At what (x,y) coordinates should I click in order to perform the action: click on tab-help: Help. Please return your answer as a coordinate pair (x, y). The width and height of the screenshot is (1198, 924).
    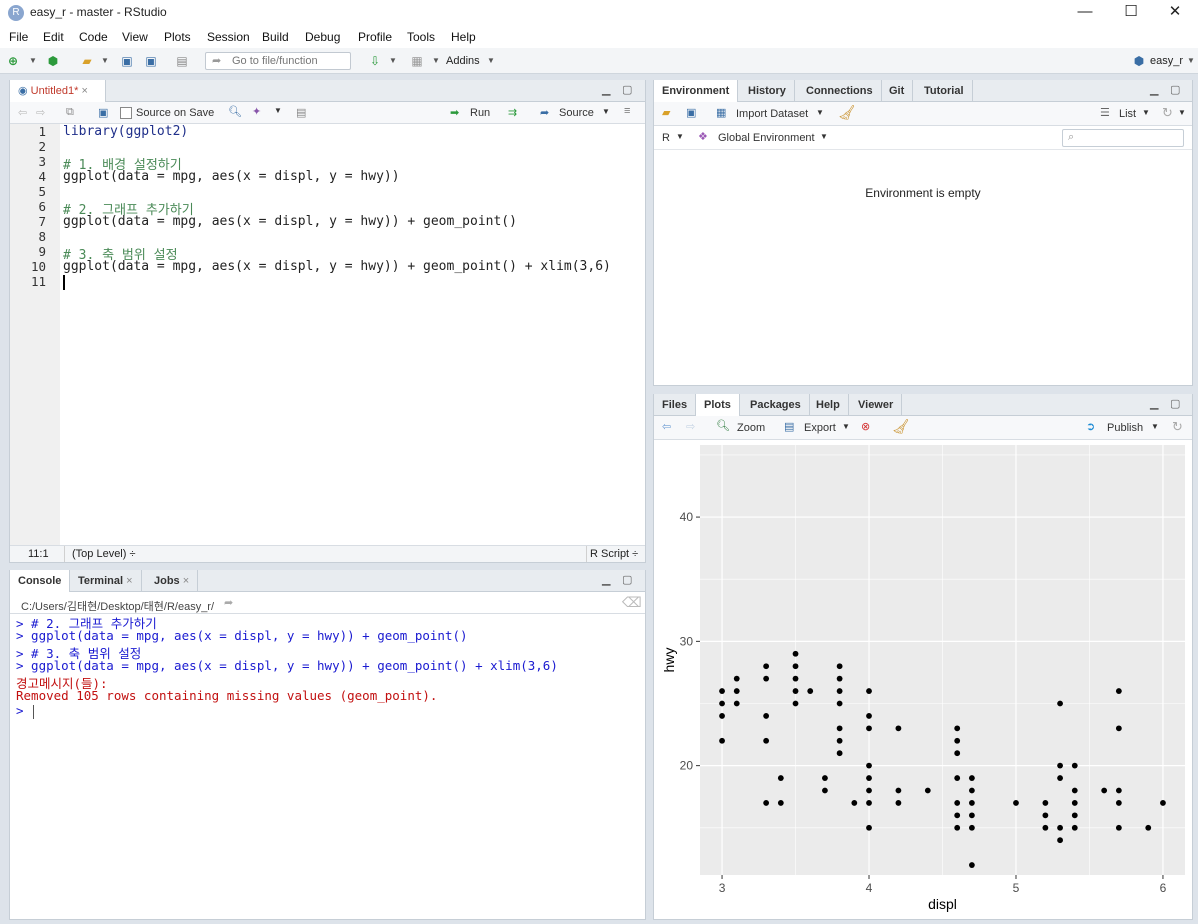
    Looking at the image, I should click on (828, 405).